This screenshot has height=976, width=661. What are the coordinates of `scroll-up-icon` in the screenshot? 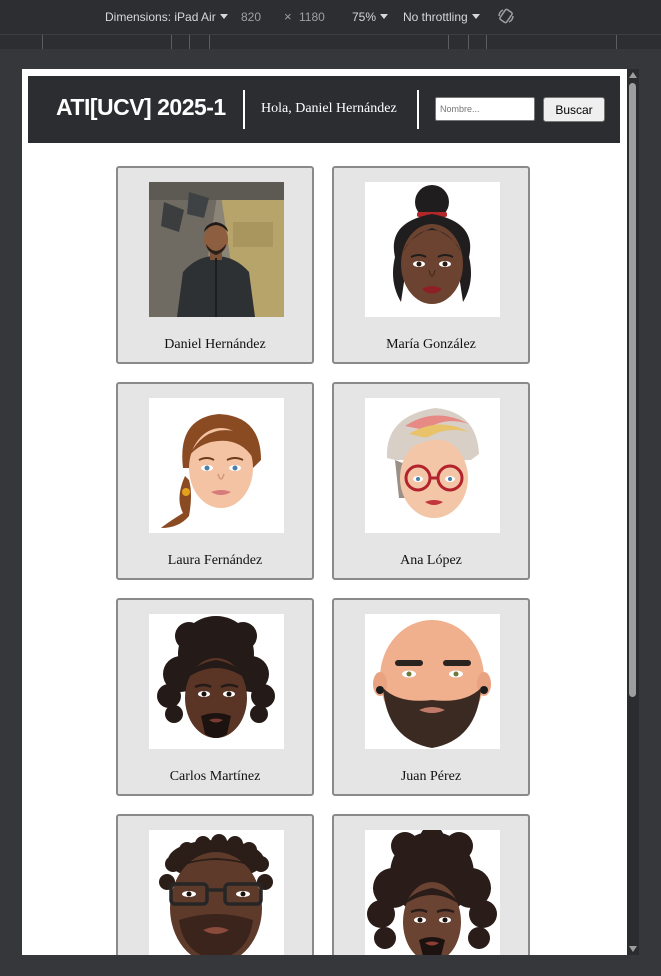 It's located at (633, 75).